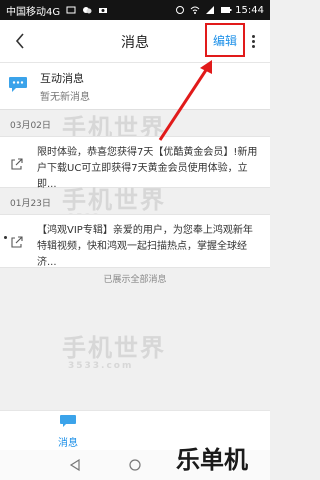 This screenshot has width=320, height=480. I want to click on annotation-arrow-icon, so click(185, 100).